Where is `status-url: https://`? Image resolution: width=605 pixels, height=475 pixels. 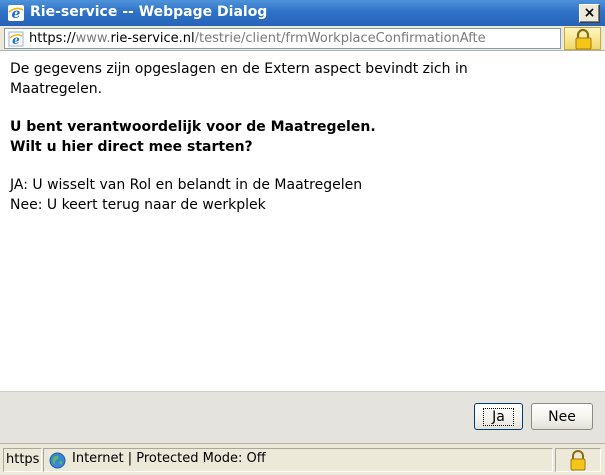 status-url: https:// is located at coordinates (22, 460).